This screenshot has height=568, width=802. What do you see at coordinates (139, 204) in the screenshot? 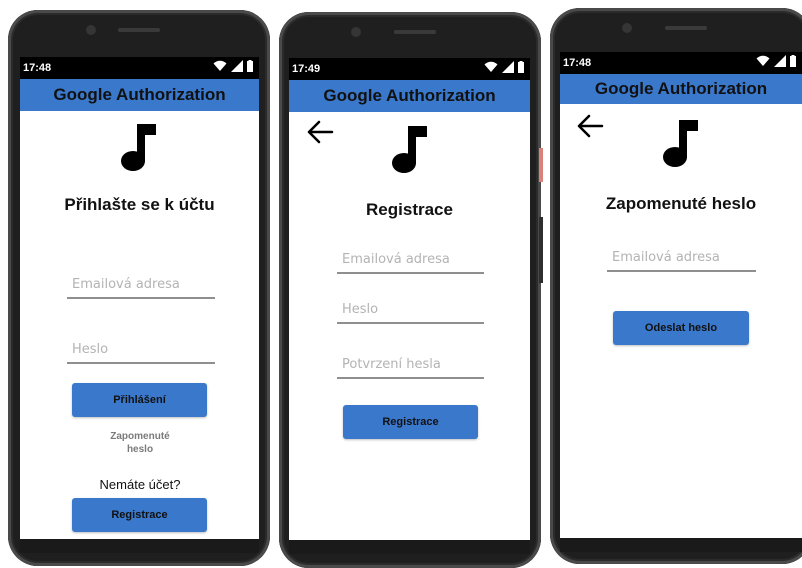
I see `page-title: Přihlašte se k účtu` at bounding box center [139, 204].